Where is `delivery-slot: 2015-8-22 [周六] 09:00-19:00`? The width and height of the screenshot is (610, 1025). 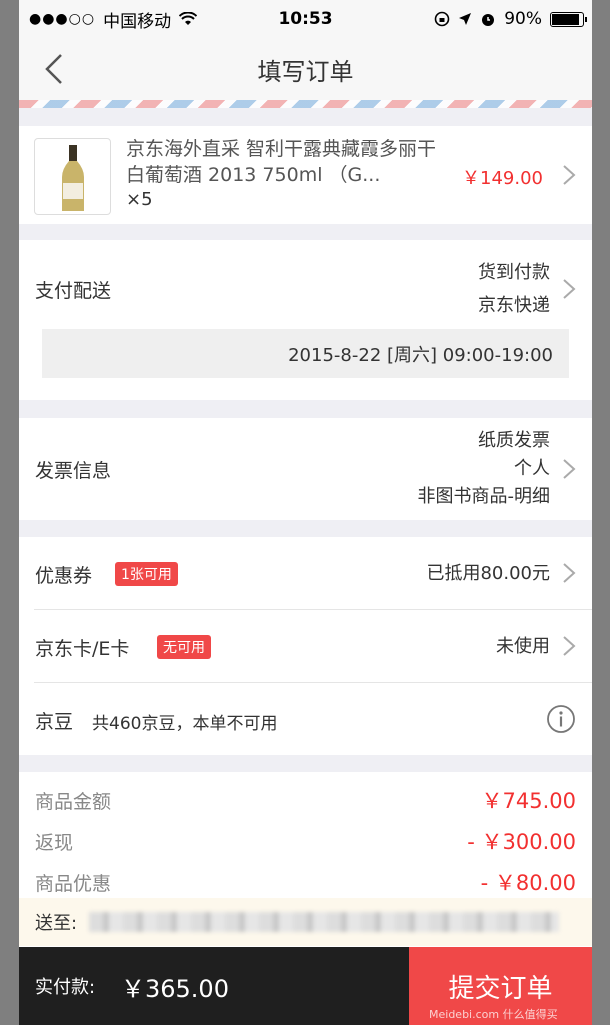 delivery-slot: 2015-8-22 [周六] 09:00-19:00 is located at coordinates (305, 353).